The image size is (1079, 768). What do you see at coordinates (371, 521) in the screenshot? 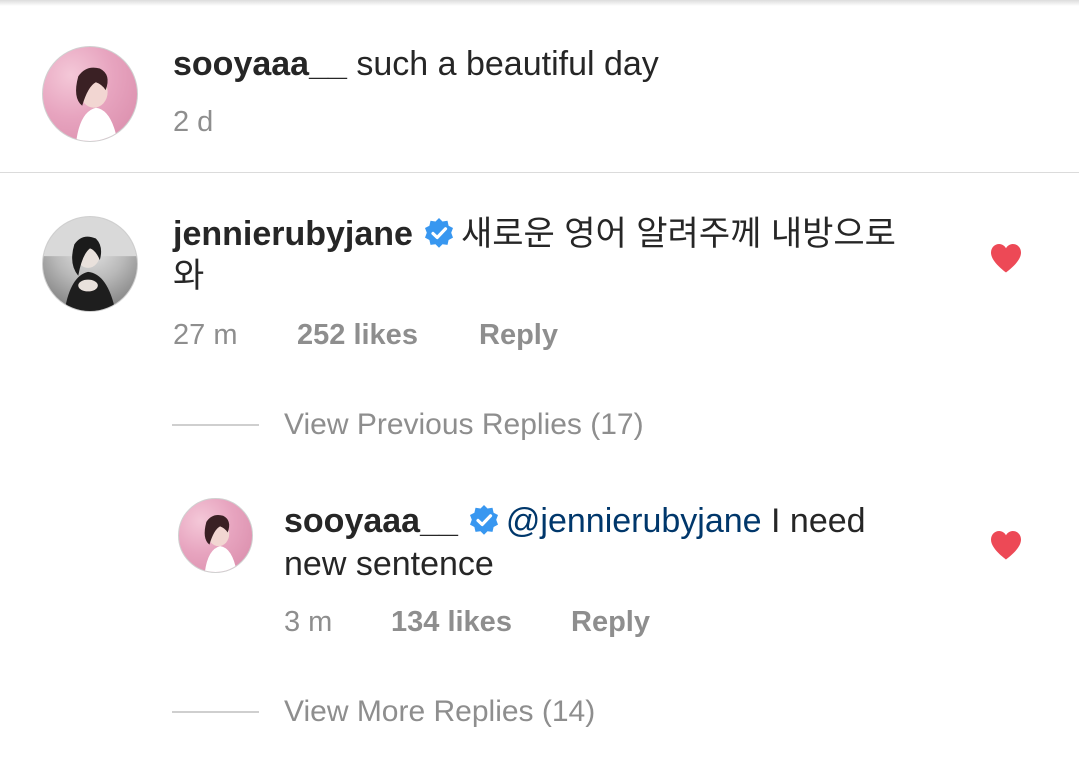
I see `reply-username: sooyaaa__` at bounding box center [371, 521].